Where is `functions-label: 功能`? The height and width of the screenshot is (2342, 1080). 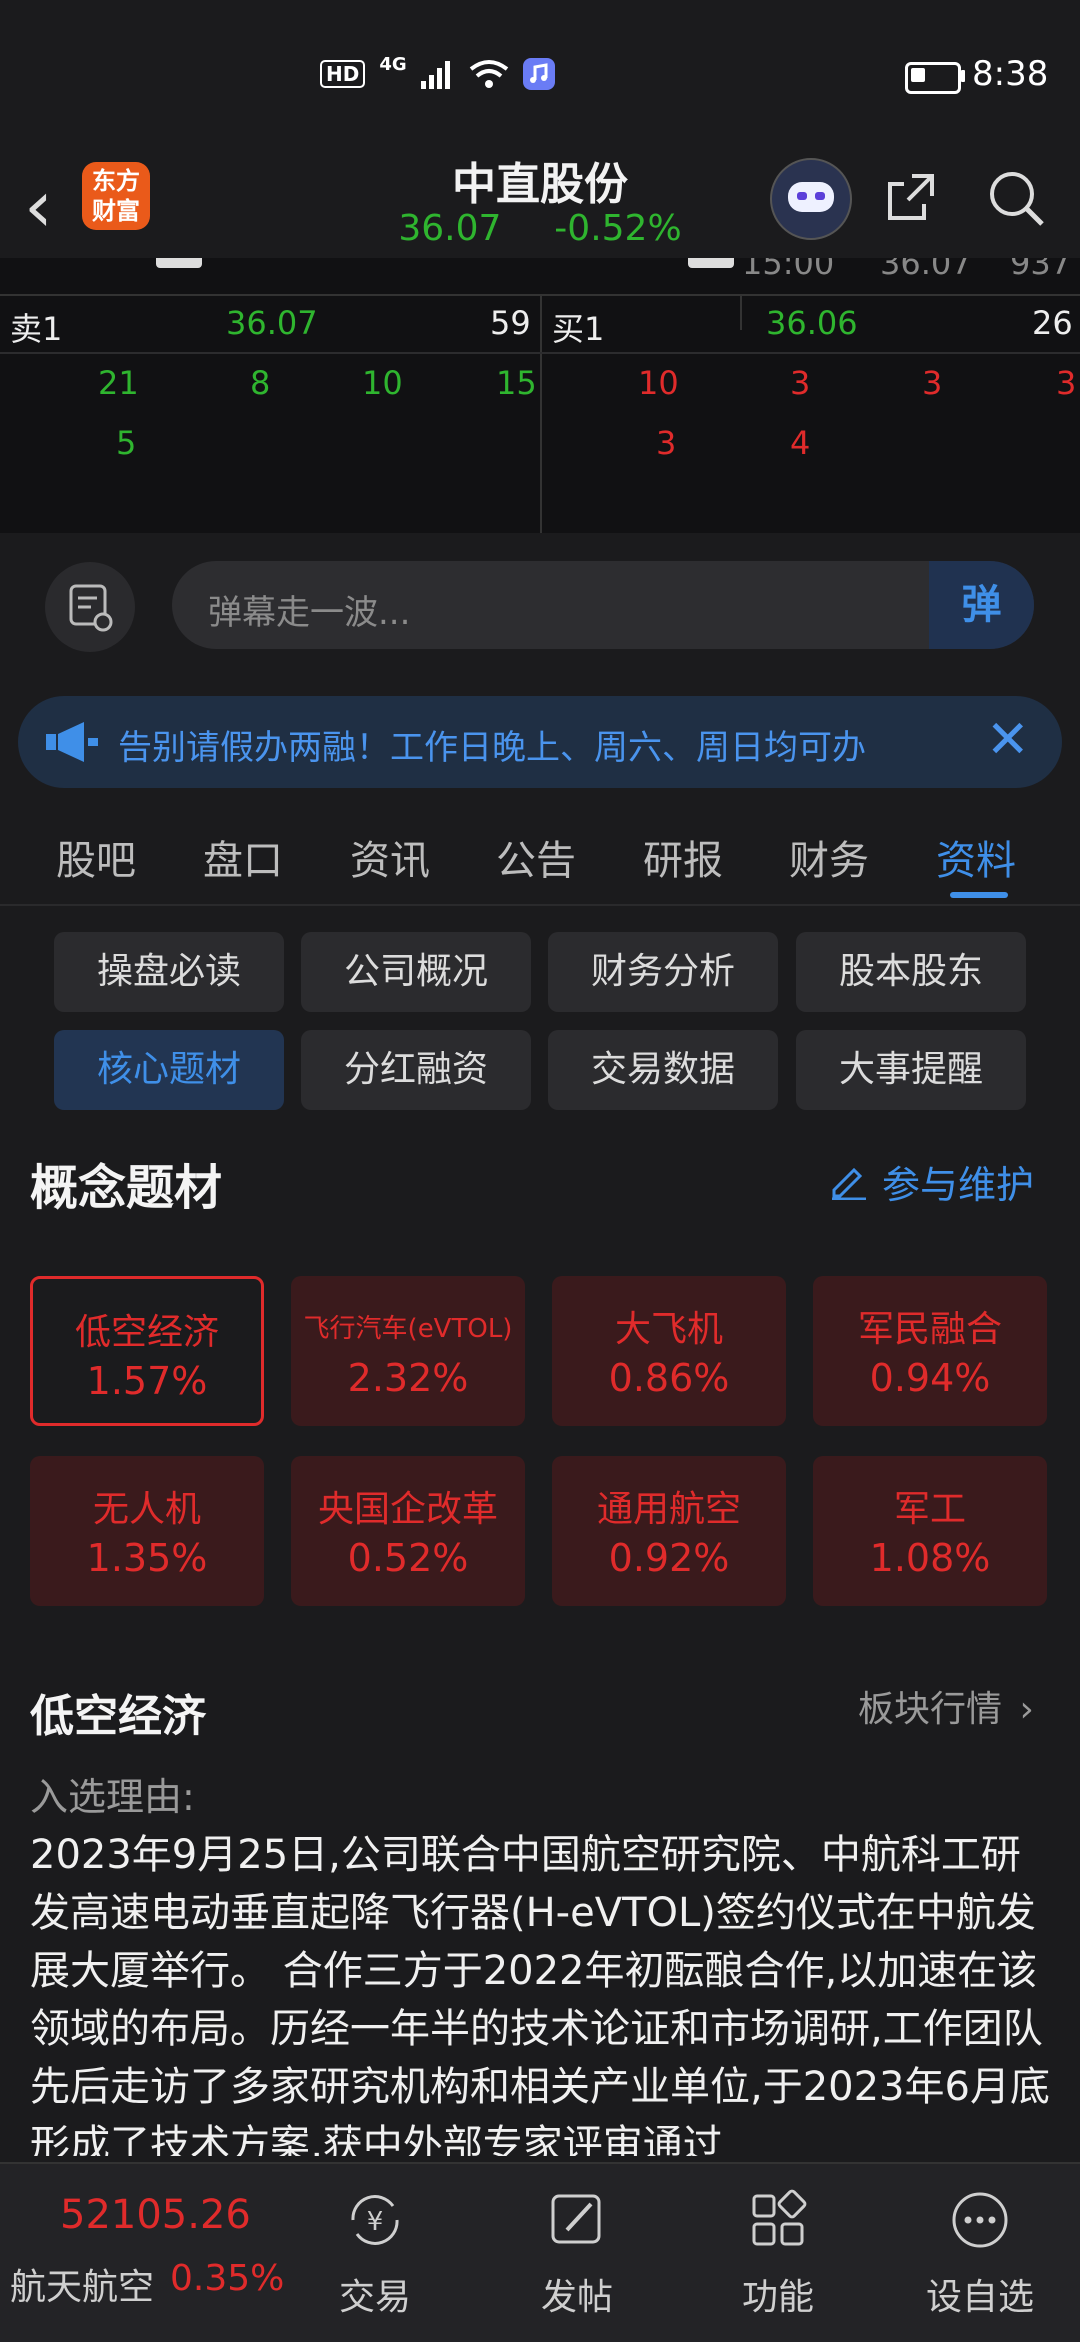
functions-label: 功能 is located at coordinates (777, 2297).